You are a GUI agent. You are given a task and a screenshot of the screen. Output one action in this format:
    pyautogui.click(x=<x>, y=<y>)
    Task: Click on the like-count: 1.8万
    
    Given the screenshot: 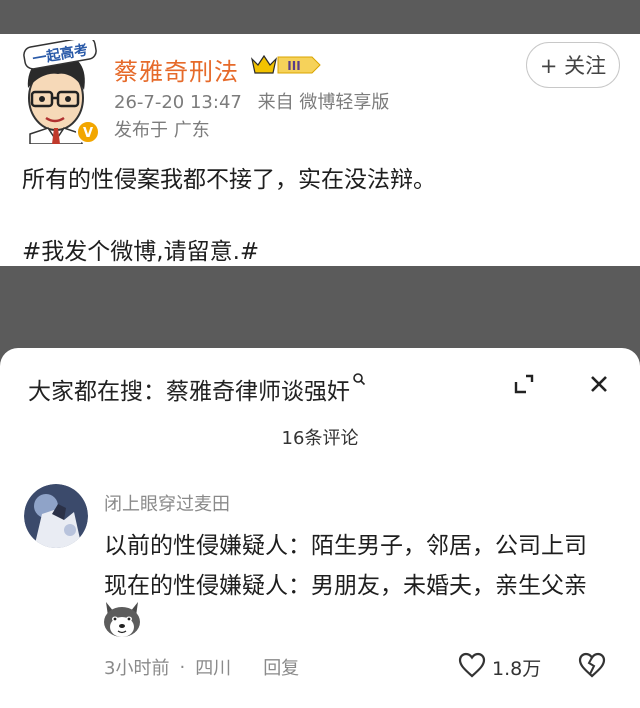 What is the action you would take?
    pyautogui.click(x=517, y=669)
    